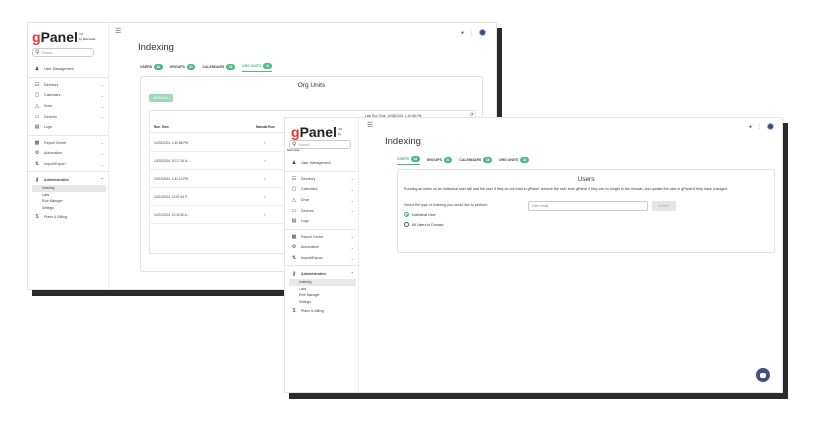 This screenshot has width=823, height=430. I want to click on drive-icon: △, so click(294, 200).